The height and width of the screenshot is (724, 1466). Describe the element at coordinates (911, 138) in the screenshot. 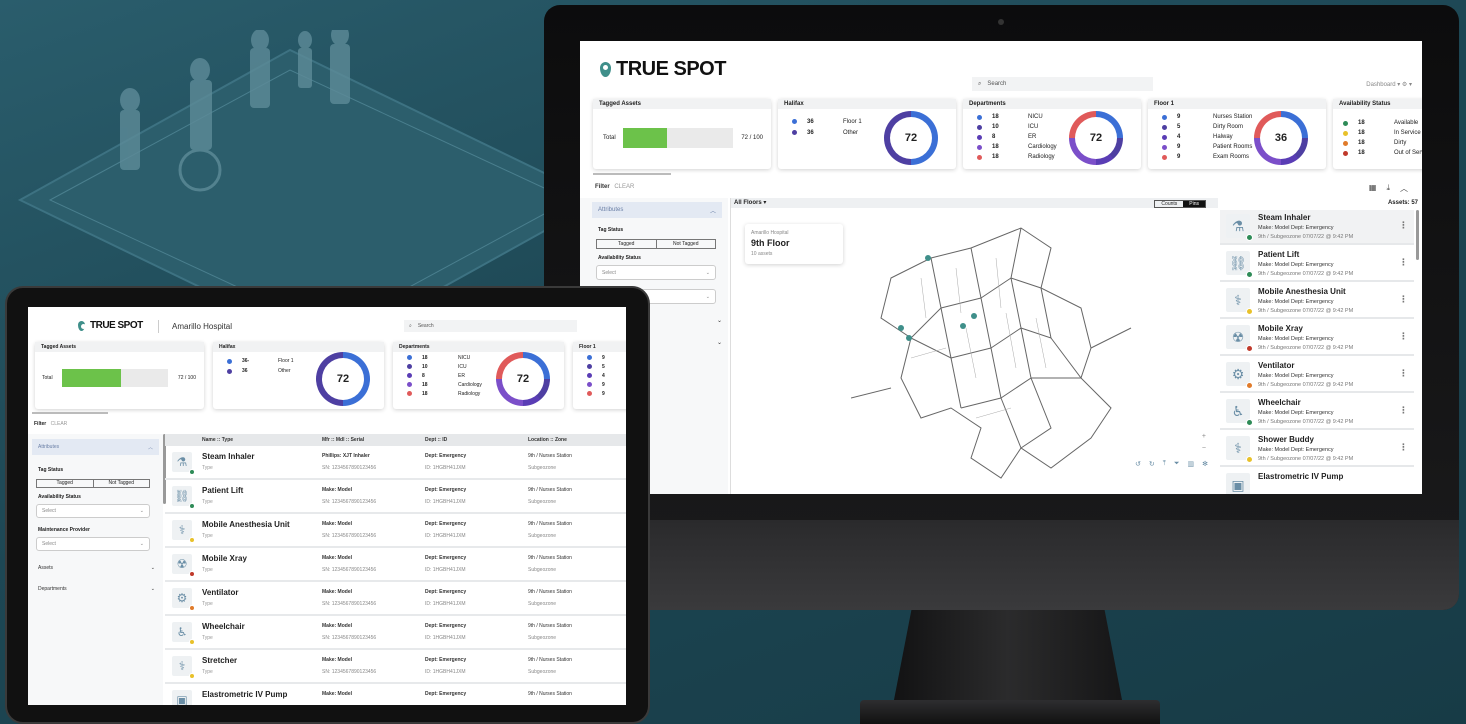

I see `donut-total: 72` at that location.